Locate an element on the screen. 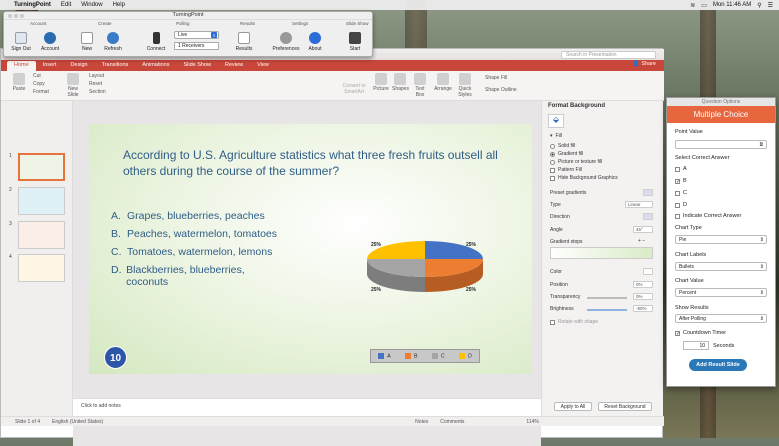  copy-button: Copy is located at coordinates (39, 84).